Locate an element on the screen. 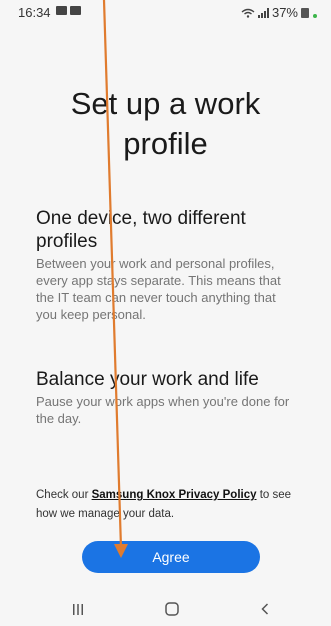  status-right-group: 37% is located at coordinates (279, 12).